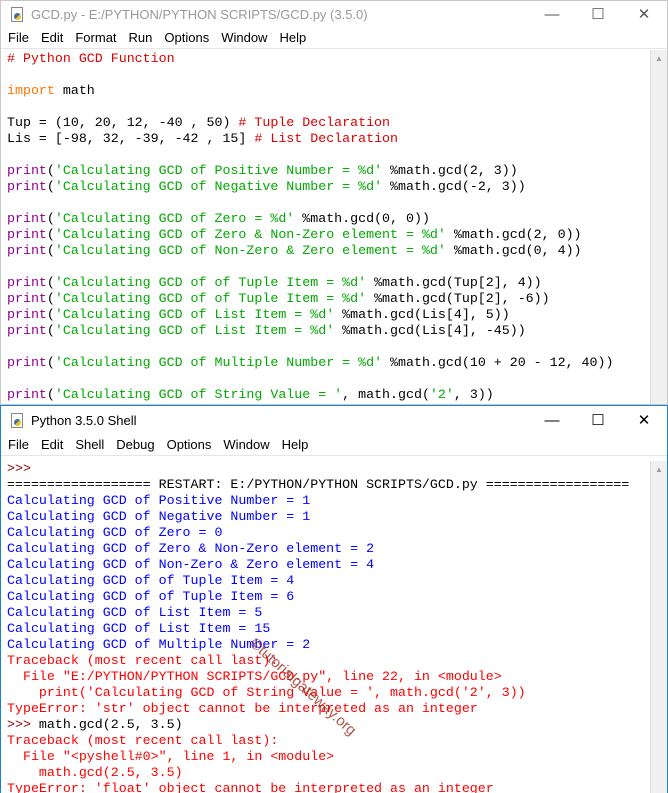 This screenshot has width=668, height=793. I want to click on code-line: # Python GCD Function, so click(328, 59).